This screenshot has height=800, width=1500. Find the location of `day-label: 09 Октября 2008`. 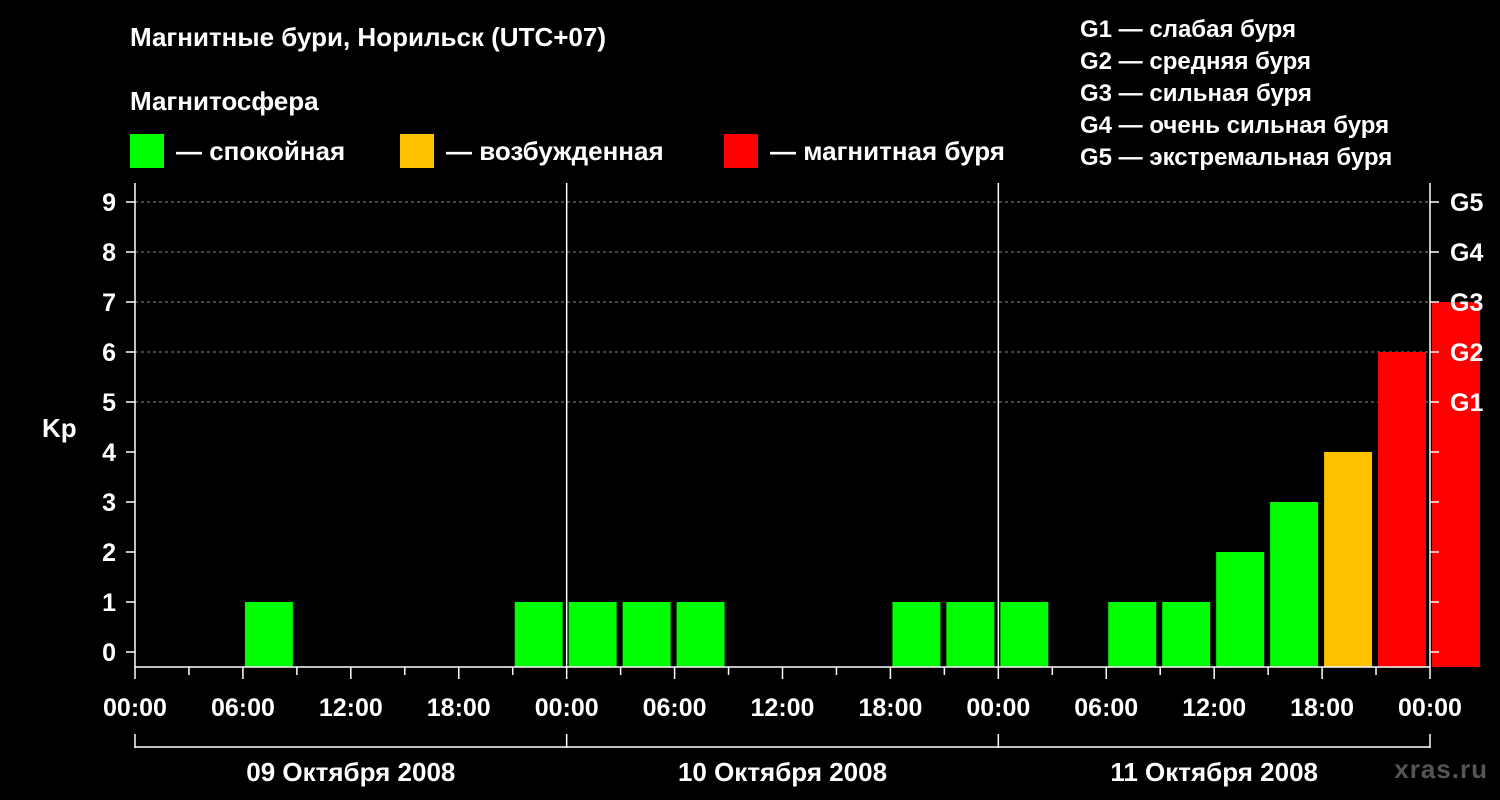

day-label: 09 Октября 2008 is located at coordinates (350, 772).